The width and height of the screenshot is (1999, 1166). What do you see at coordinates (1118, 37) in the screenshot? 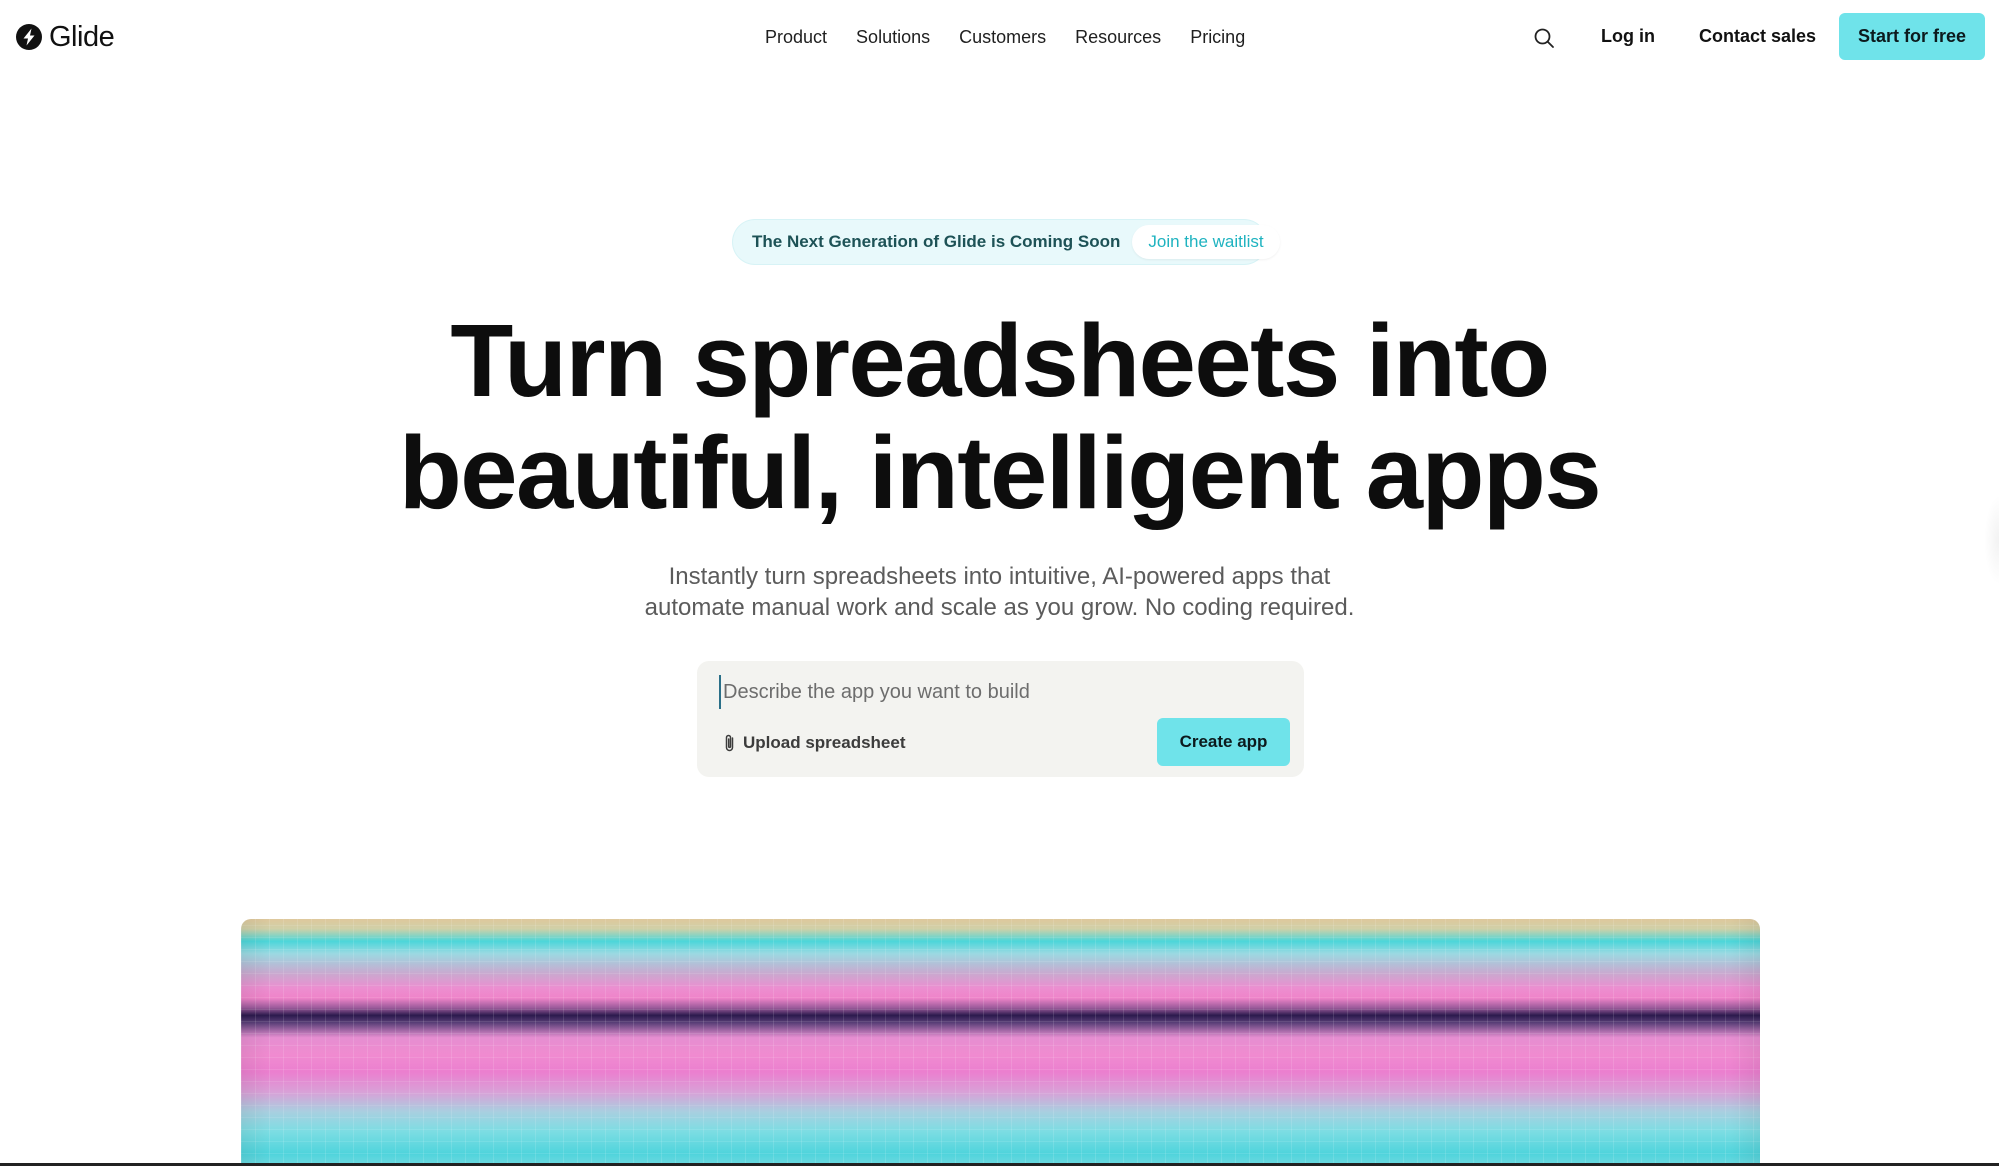
I see `nav-resources: Resources` at bounding box center [1118, 37].